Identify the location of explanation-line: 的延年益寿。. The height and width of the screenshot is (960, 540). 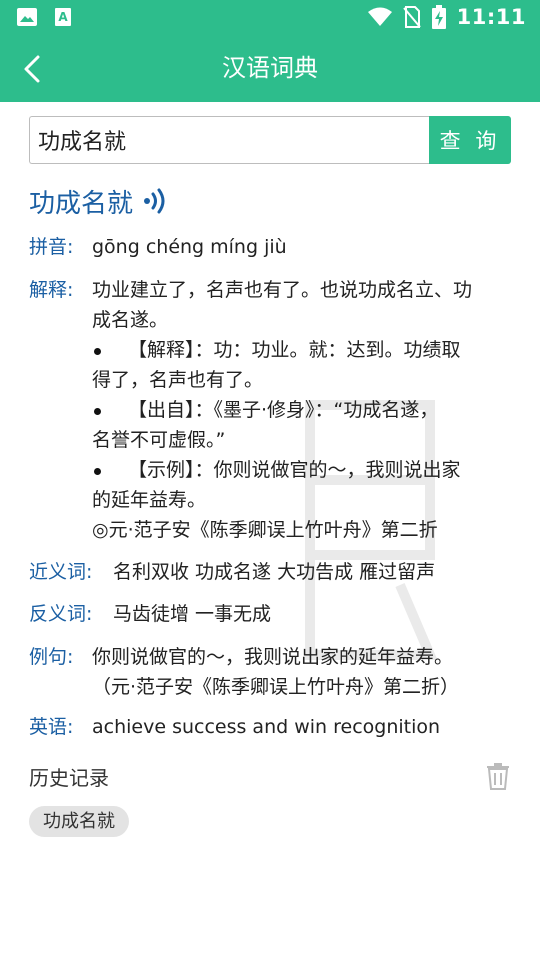
(149, 500).